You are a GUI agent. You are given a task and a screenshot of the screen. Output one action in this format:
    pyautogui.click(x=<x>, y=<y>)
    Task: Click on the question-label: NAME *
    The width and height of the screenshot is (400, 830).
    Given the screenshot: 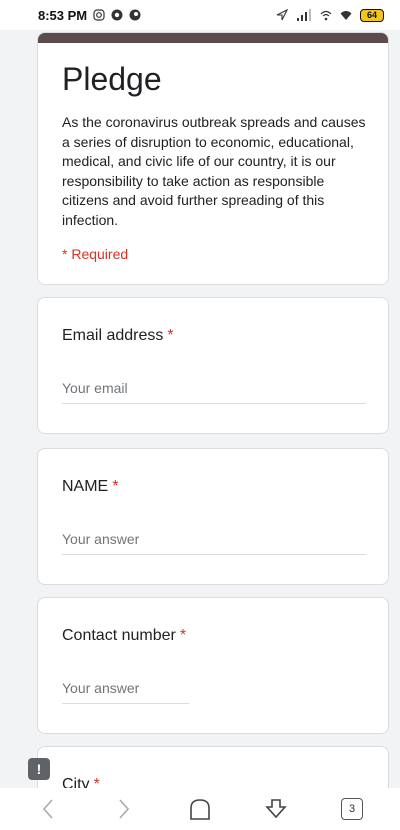 What is the action you would take?
    pyautogui.click(x=90, y=487)
    